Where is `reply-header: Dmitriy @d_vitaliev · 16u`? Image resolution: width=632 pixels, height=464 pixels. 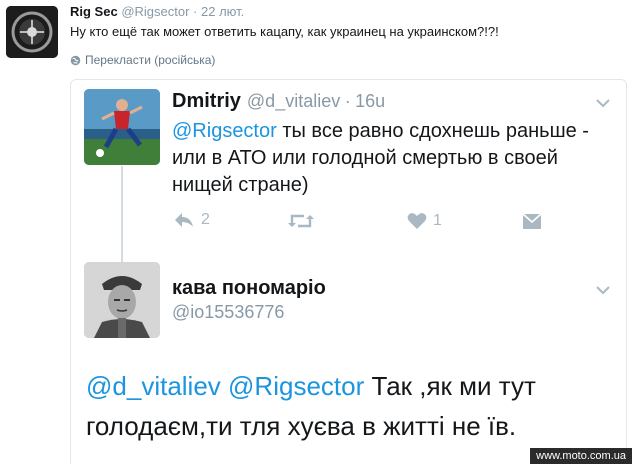 reply-header: Dmitriy @d_vitaliev · 16u is located at coordinates (278, 101).